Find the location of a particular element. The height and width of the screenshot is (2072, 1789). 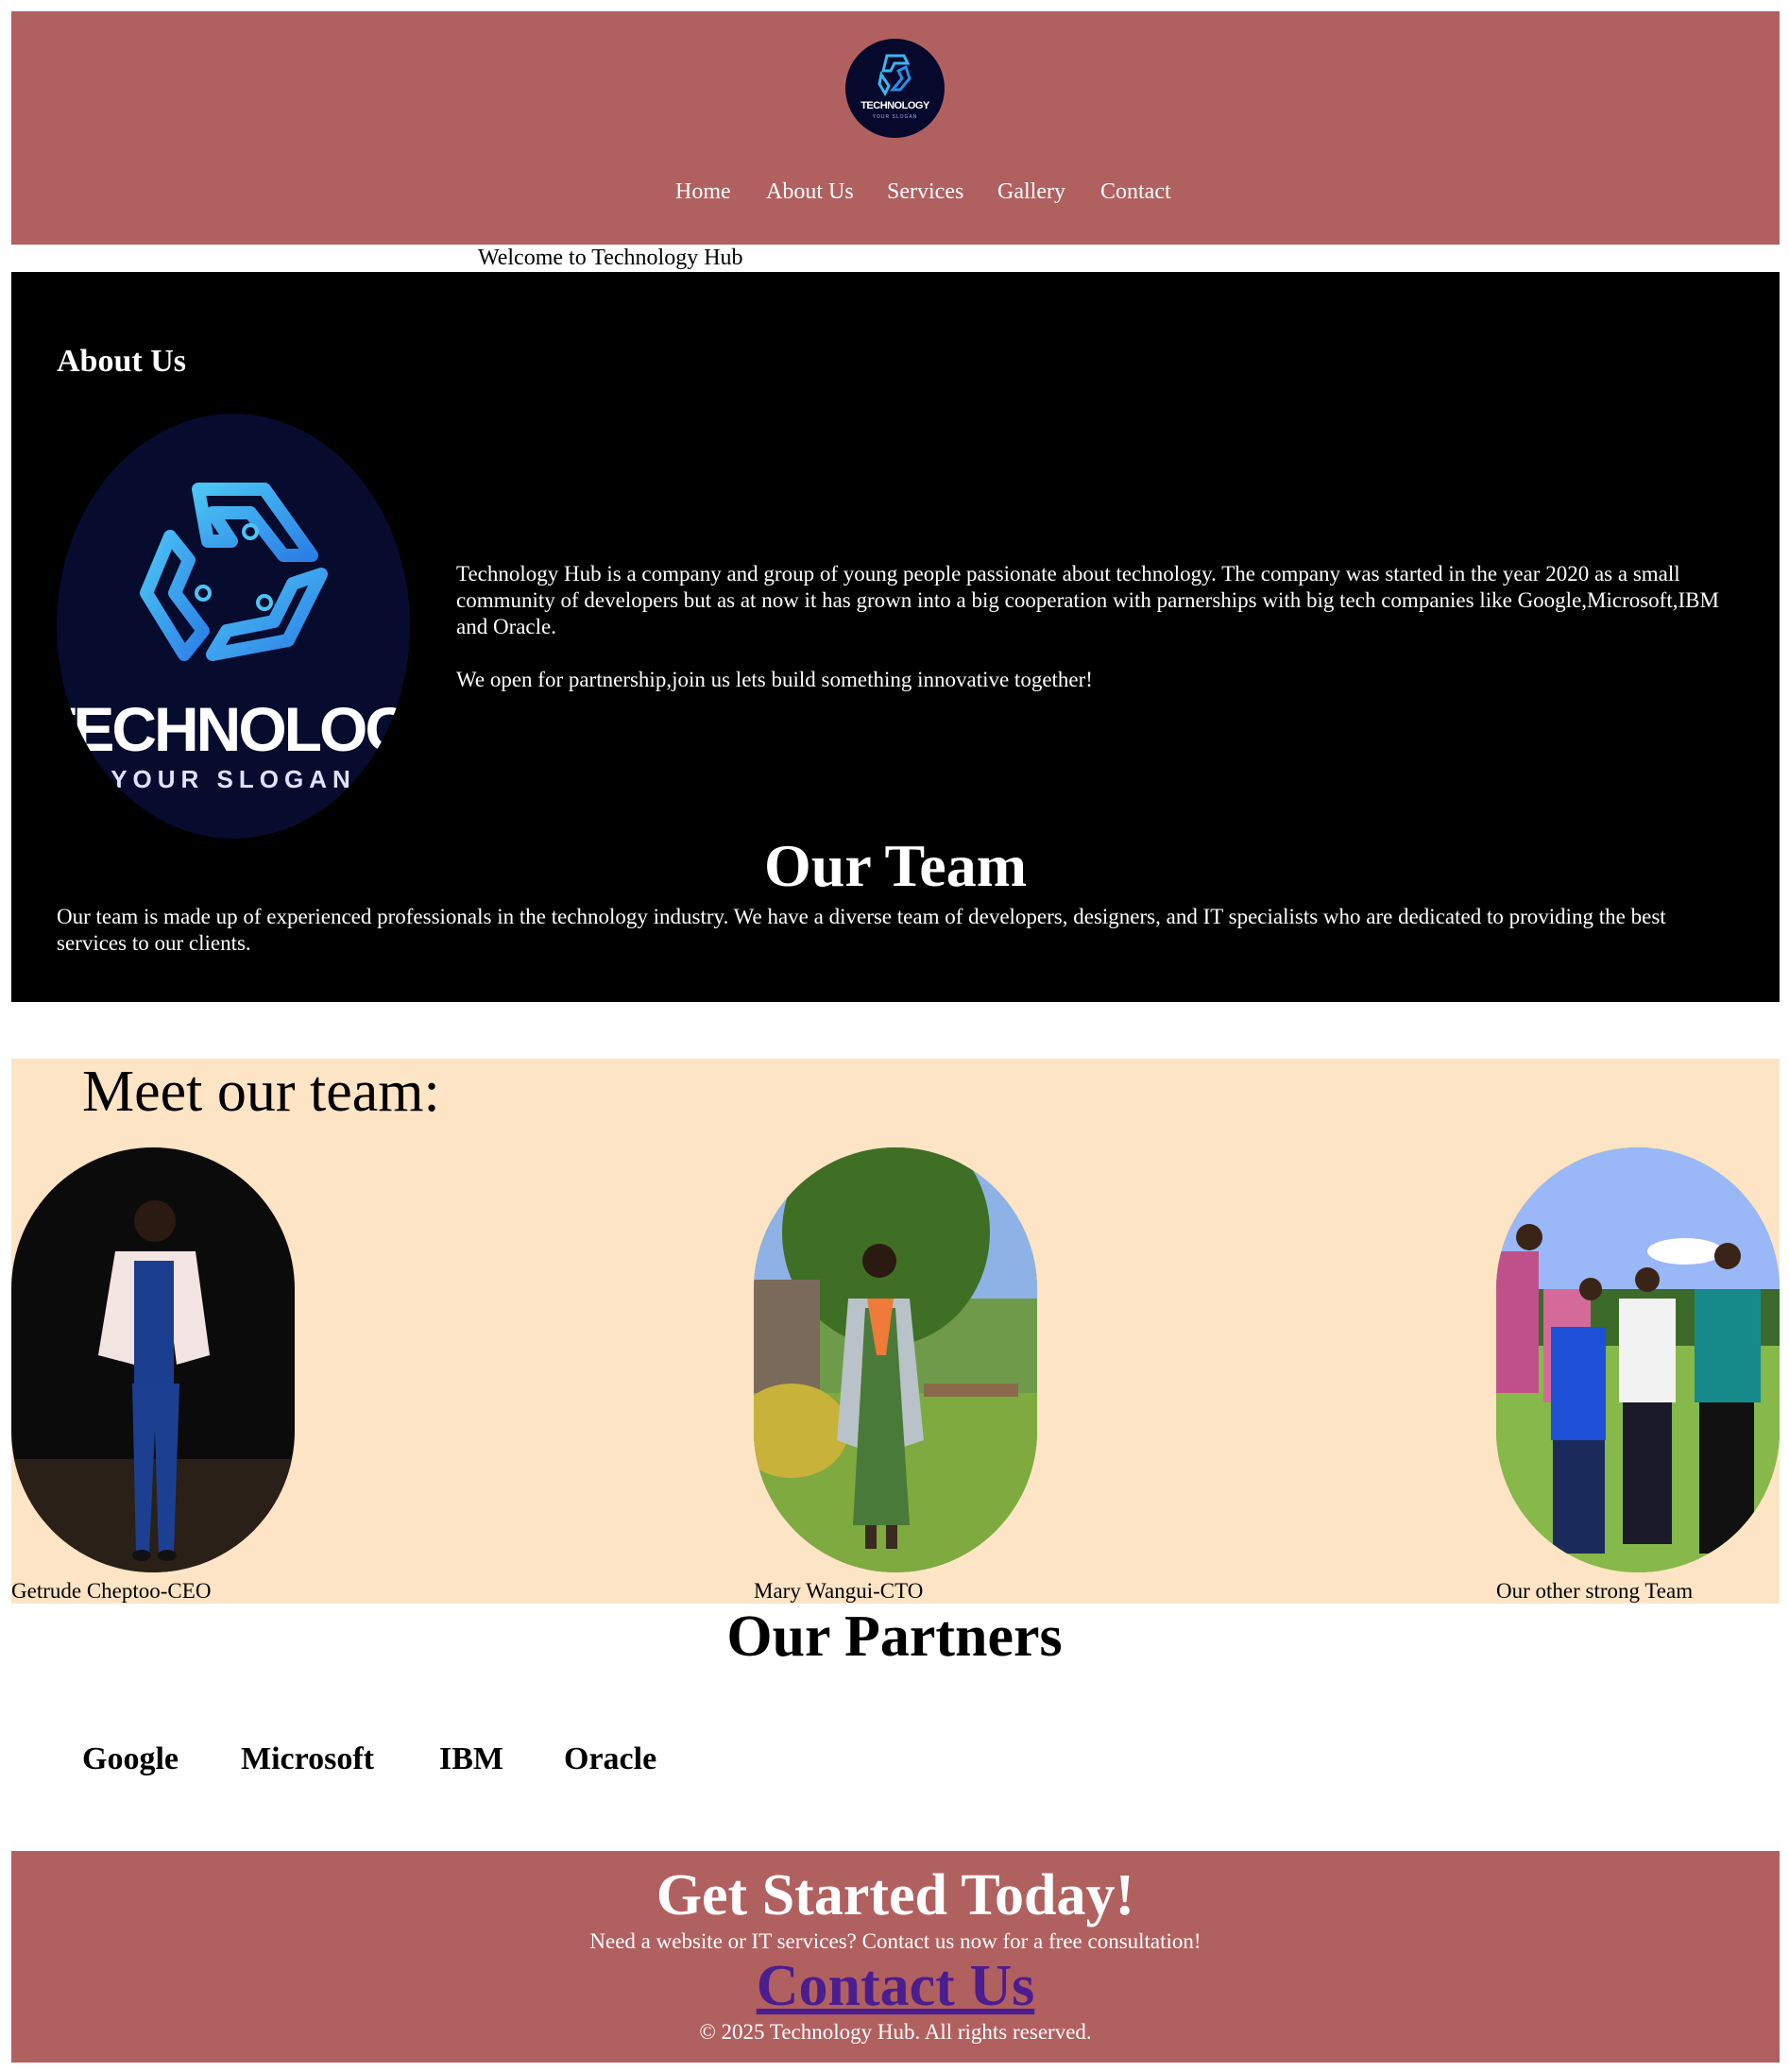

nav-services: Services is located at coordinates (925, 192).